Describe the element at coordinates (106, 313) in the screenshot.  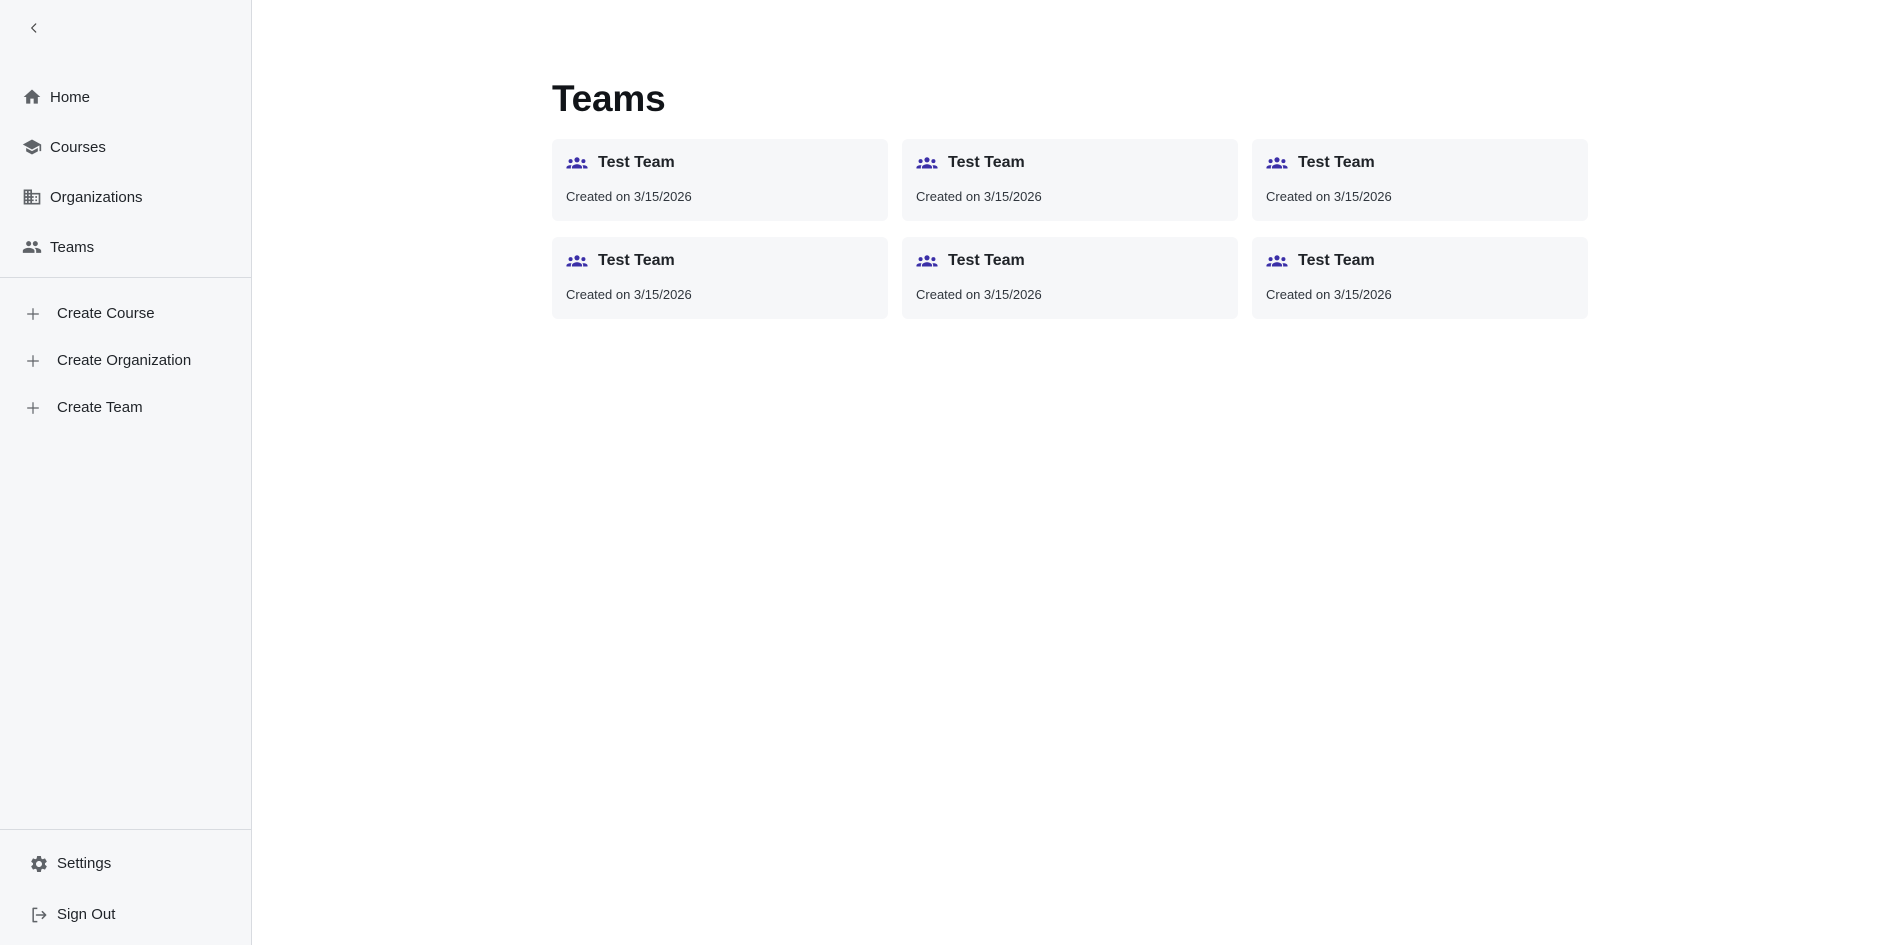
I see `action-label: Create Course` at that location.